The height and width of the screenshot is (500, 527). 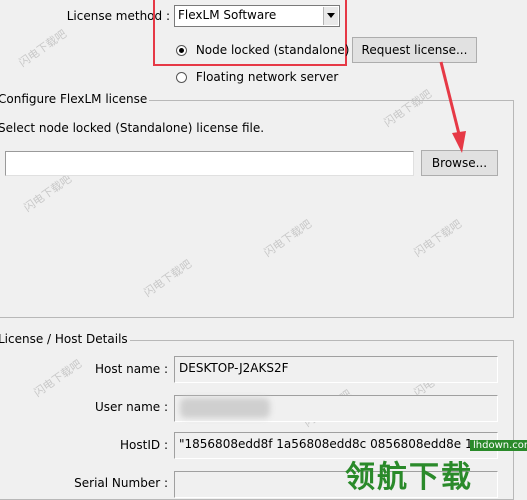 What do you see at coordinates (144, 445) in the screenshot?
I see `host-id-label: HostID :` at bounding box center [144, 445].